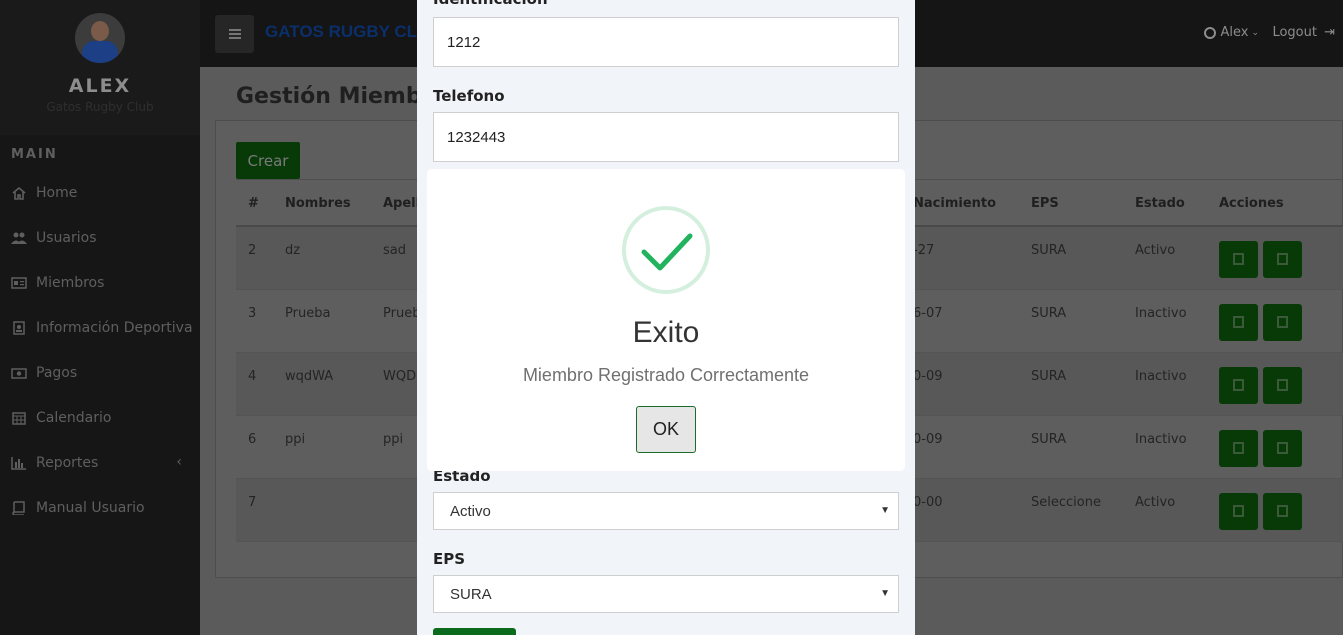 This screenshot has height=635, width=1343. I want to click on cell-nacimiento: 6-07, so click(928, 313).